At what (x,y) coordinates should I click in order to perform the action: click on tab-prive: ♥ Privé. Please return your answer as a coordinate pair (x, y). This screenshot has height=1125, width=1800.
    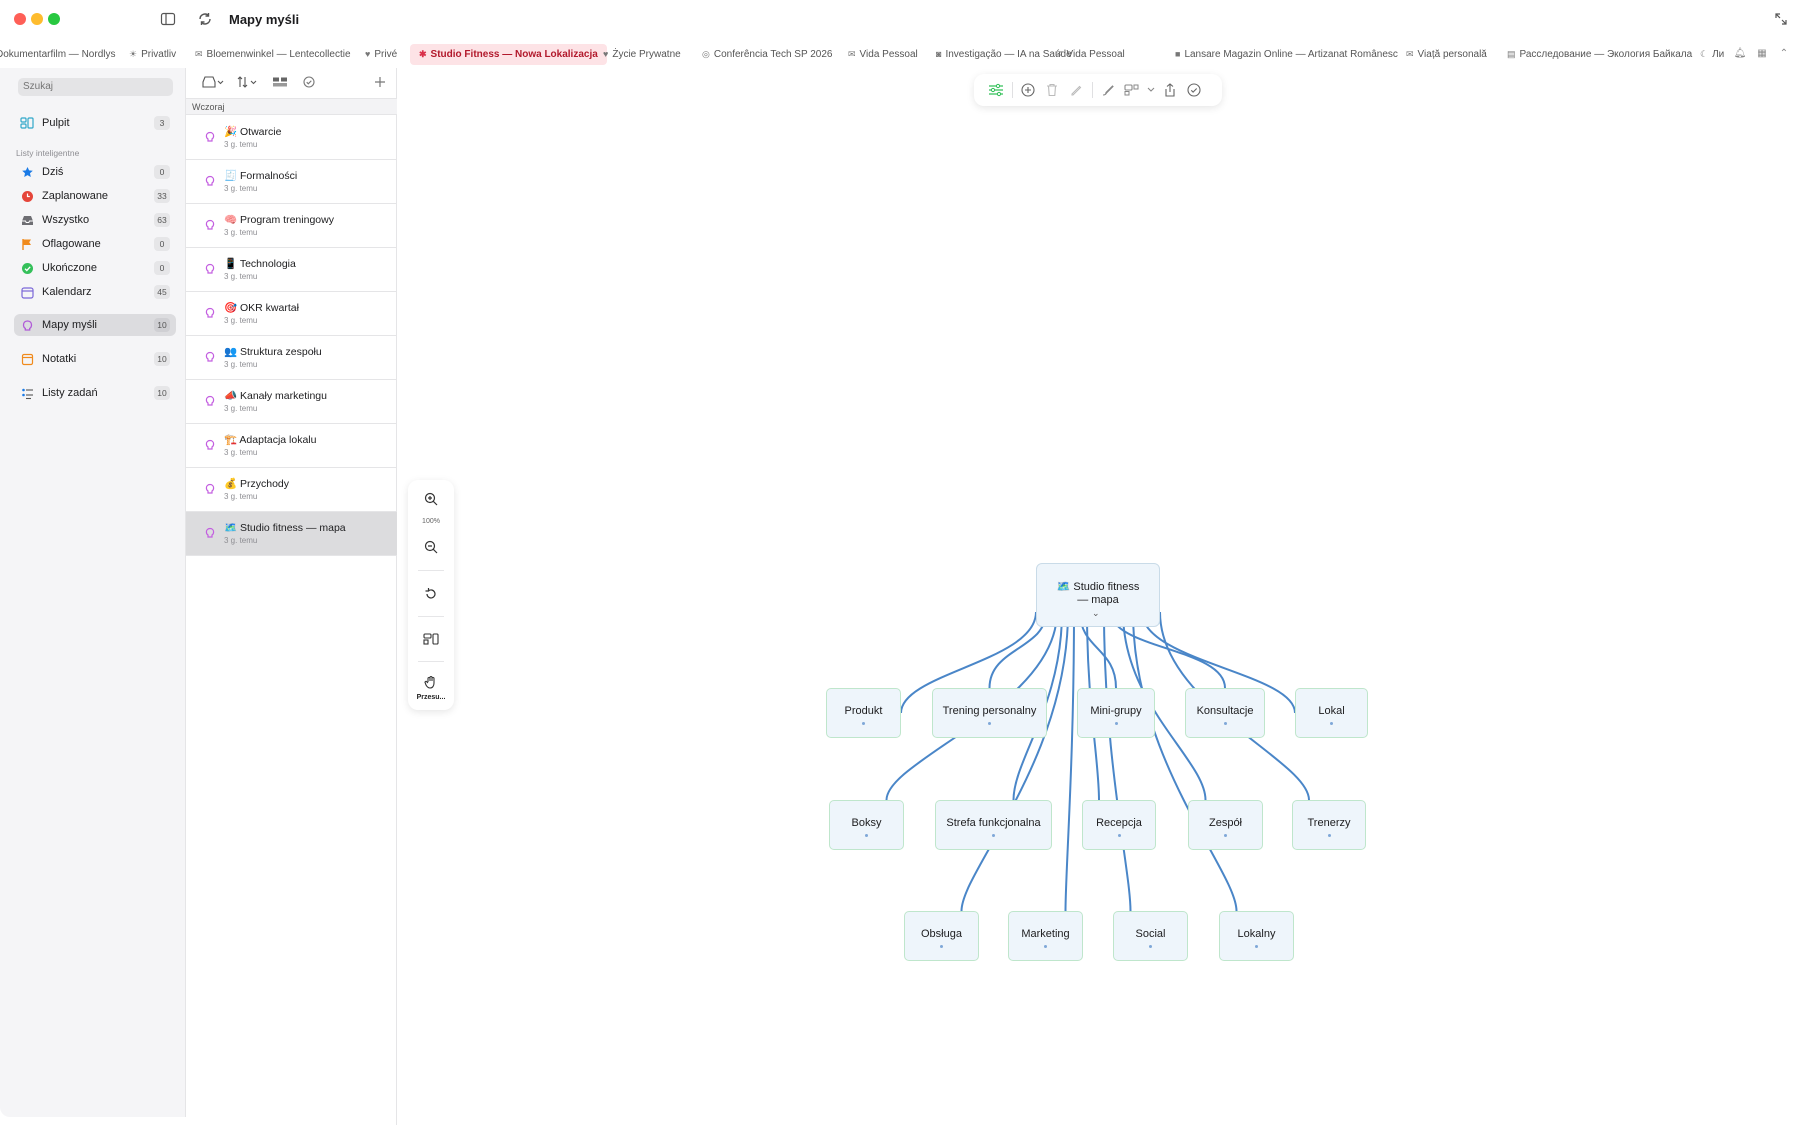
    Looking at the image, I should click on (381, 54).